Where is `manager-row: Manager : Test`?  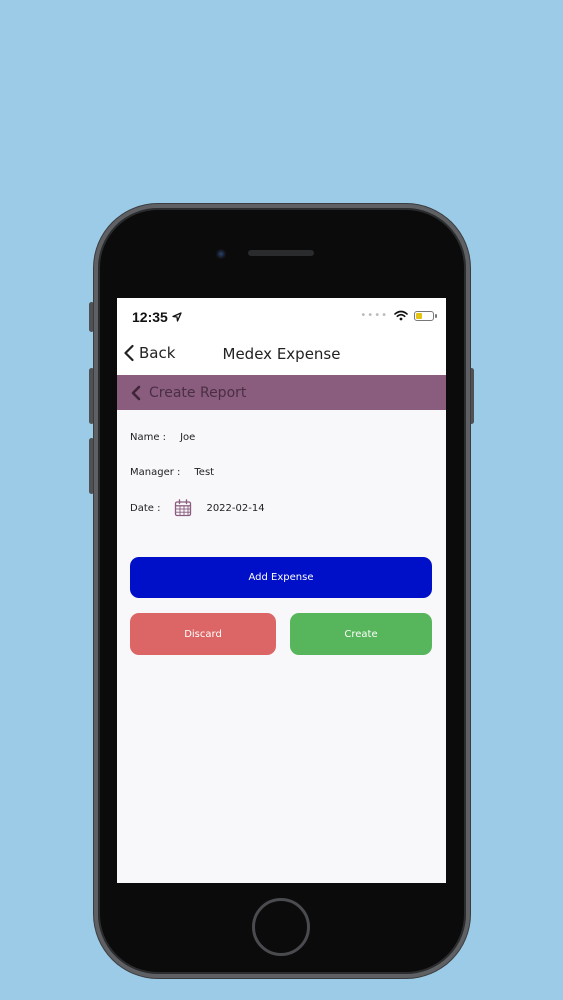 manager-row: Manager : Test is located at coordinates (172, 472).